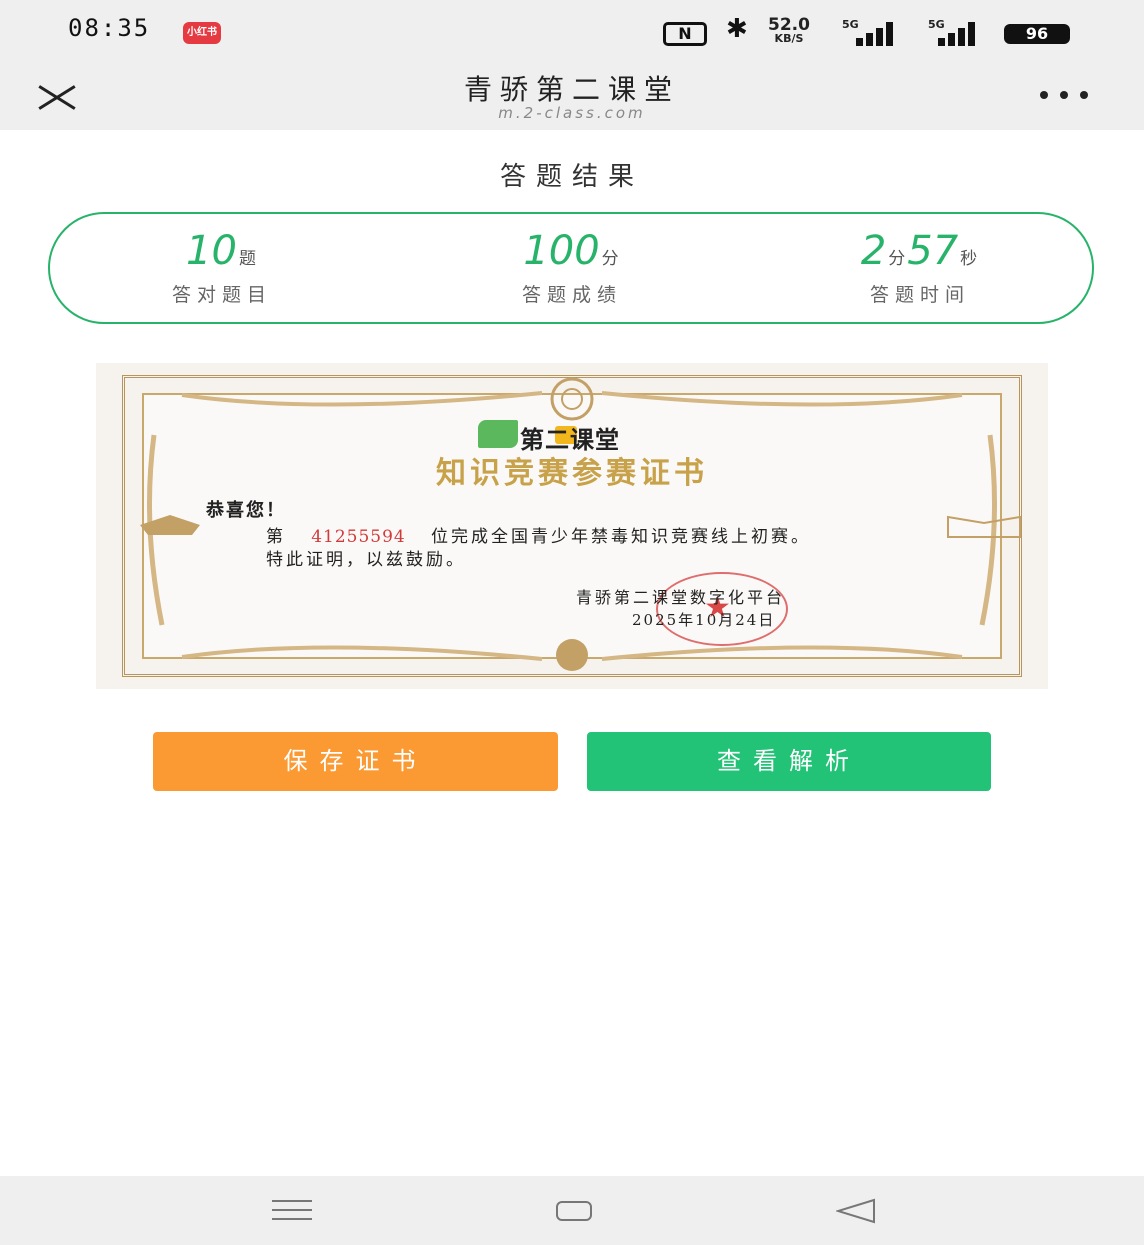  I want to click on stat-correct: 10 题 答对题目, so click(222, 267).